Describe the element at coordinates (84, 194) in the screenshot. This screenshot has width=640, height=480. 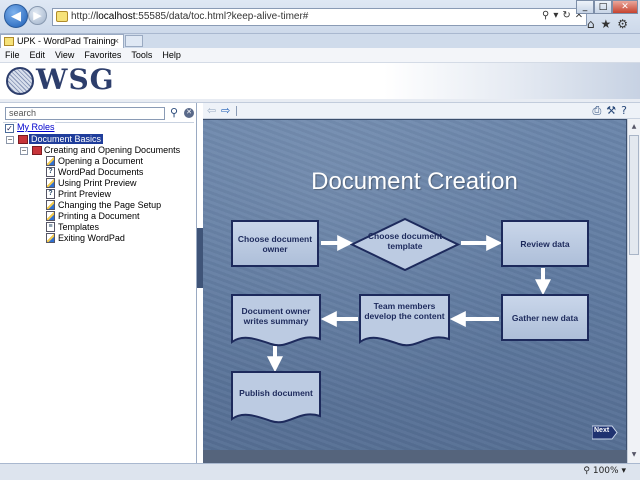
I see `tree-item: Print Preview` at that location.